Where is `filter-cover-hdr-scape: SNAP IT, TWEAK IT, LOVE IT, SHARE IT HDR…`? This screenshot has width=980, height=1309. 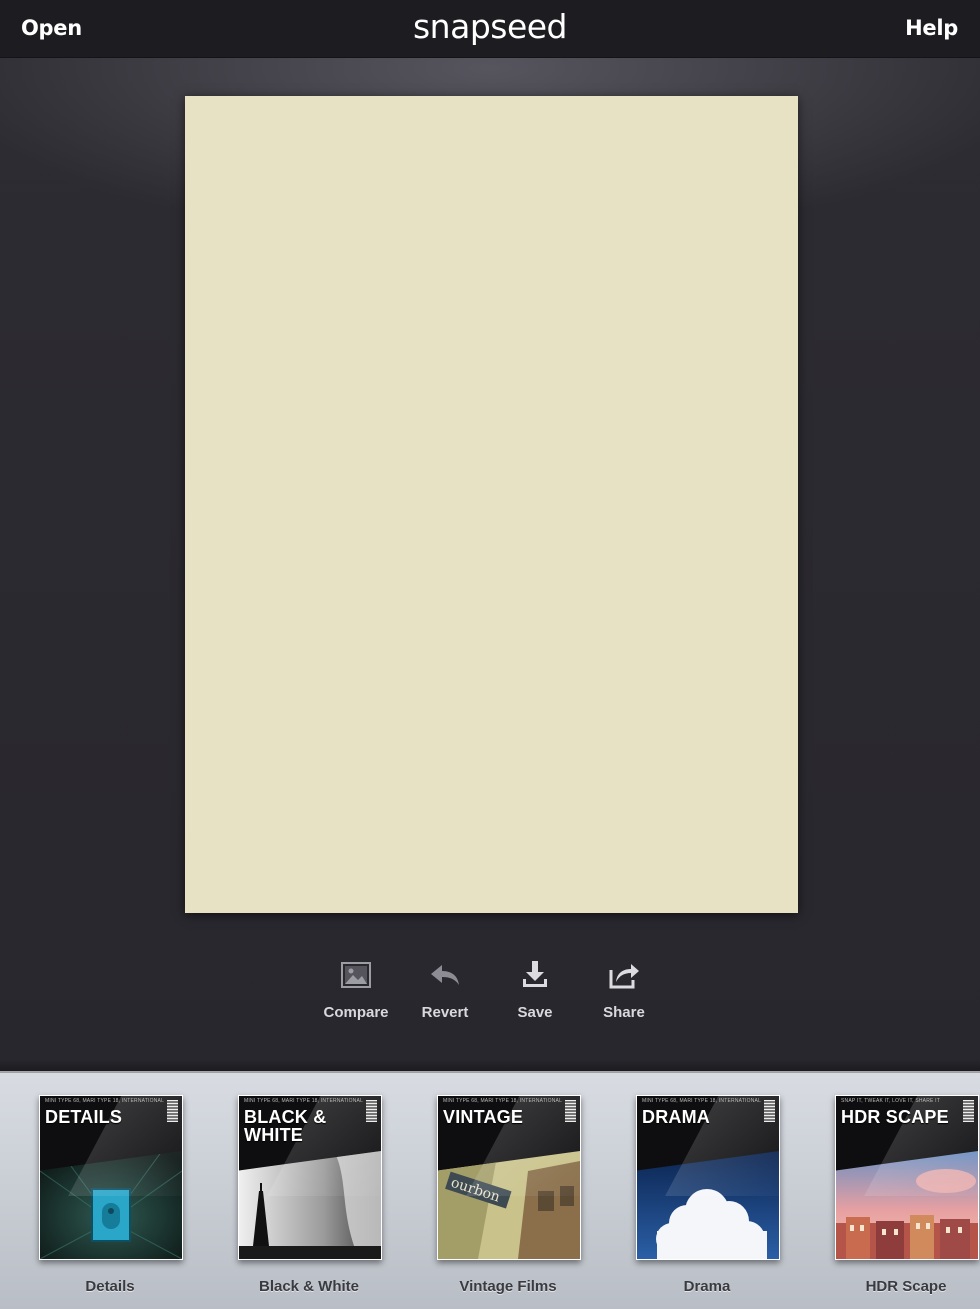
filter-cover-hdr-scape: SNAP IT, TWEAK IT, LOVE IT, SHARE IT HDR… is located at coordinates (907, 1177).